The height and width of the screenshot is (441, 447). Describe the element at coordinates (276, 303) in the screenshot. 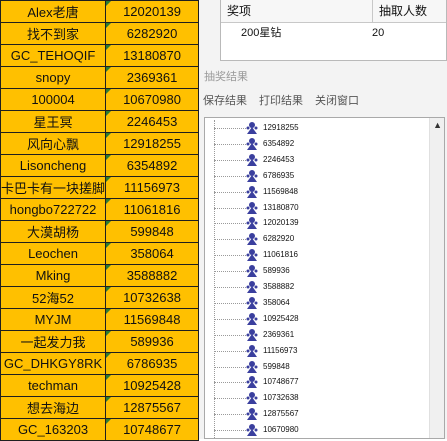

I see `result-item-label: 358064` at that location.